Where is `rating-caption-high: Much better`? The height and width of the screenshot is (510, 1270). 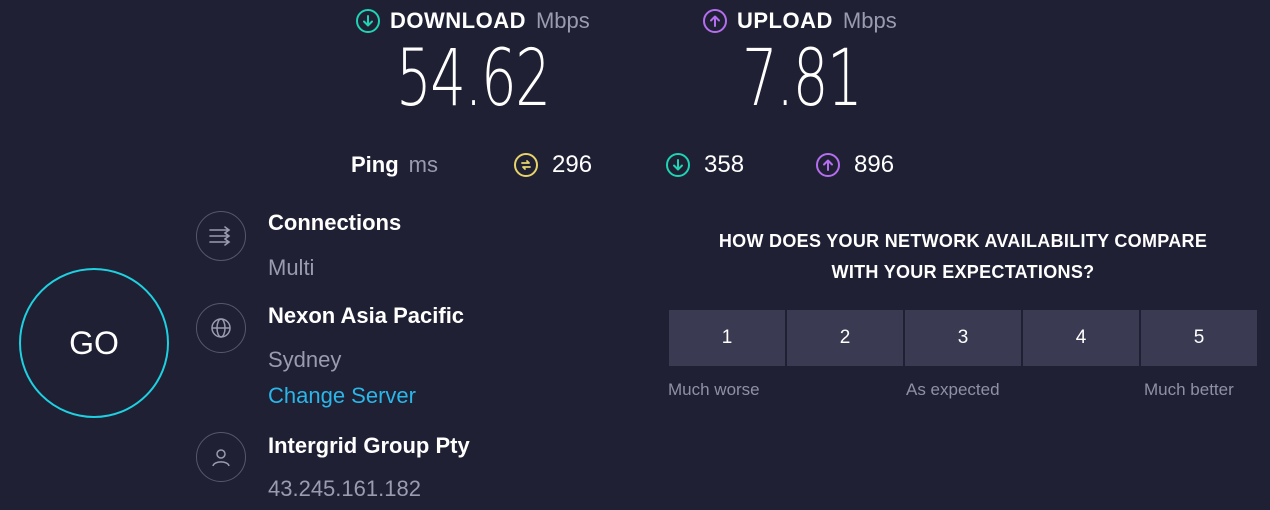 rating-caption-high: Much better is located at coordinates (1189, 389).